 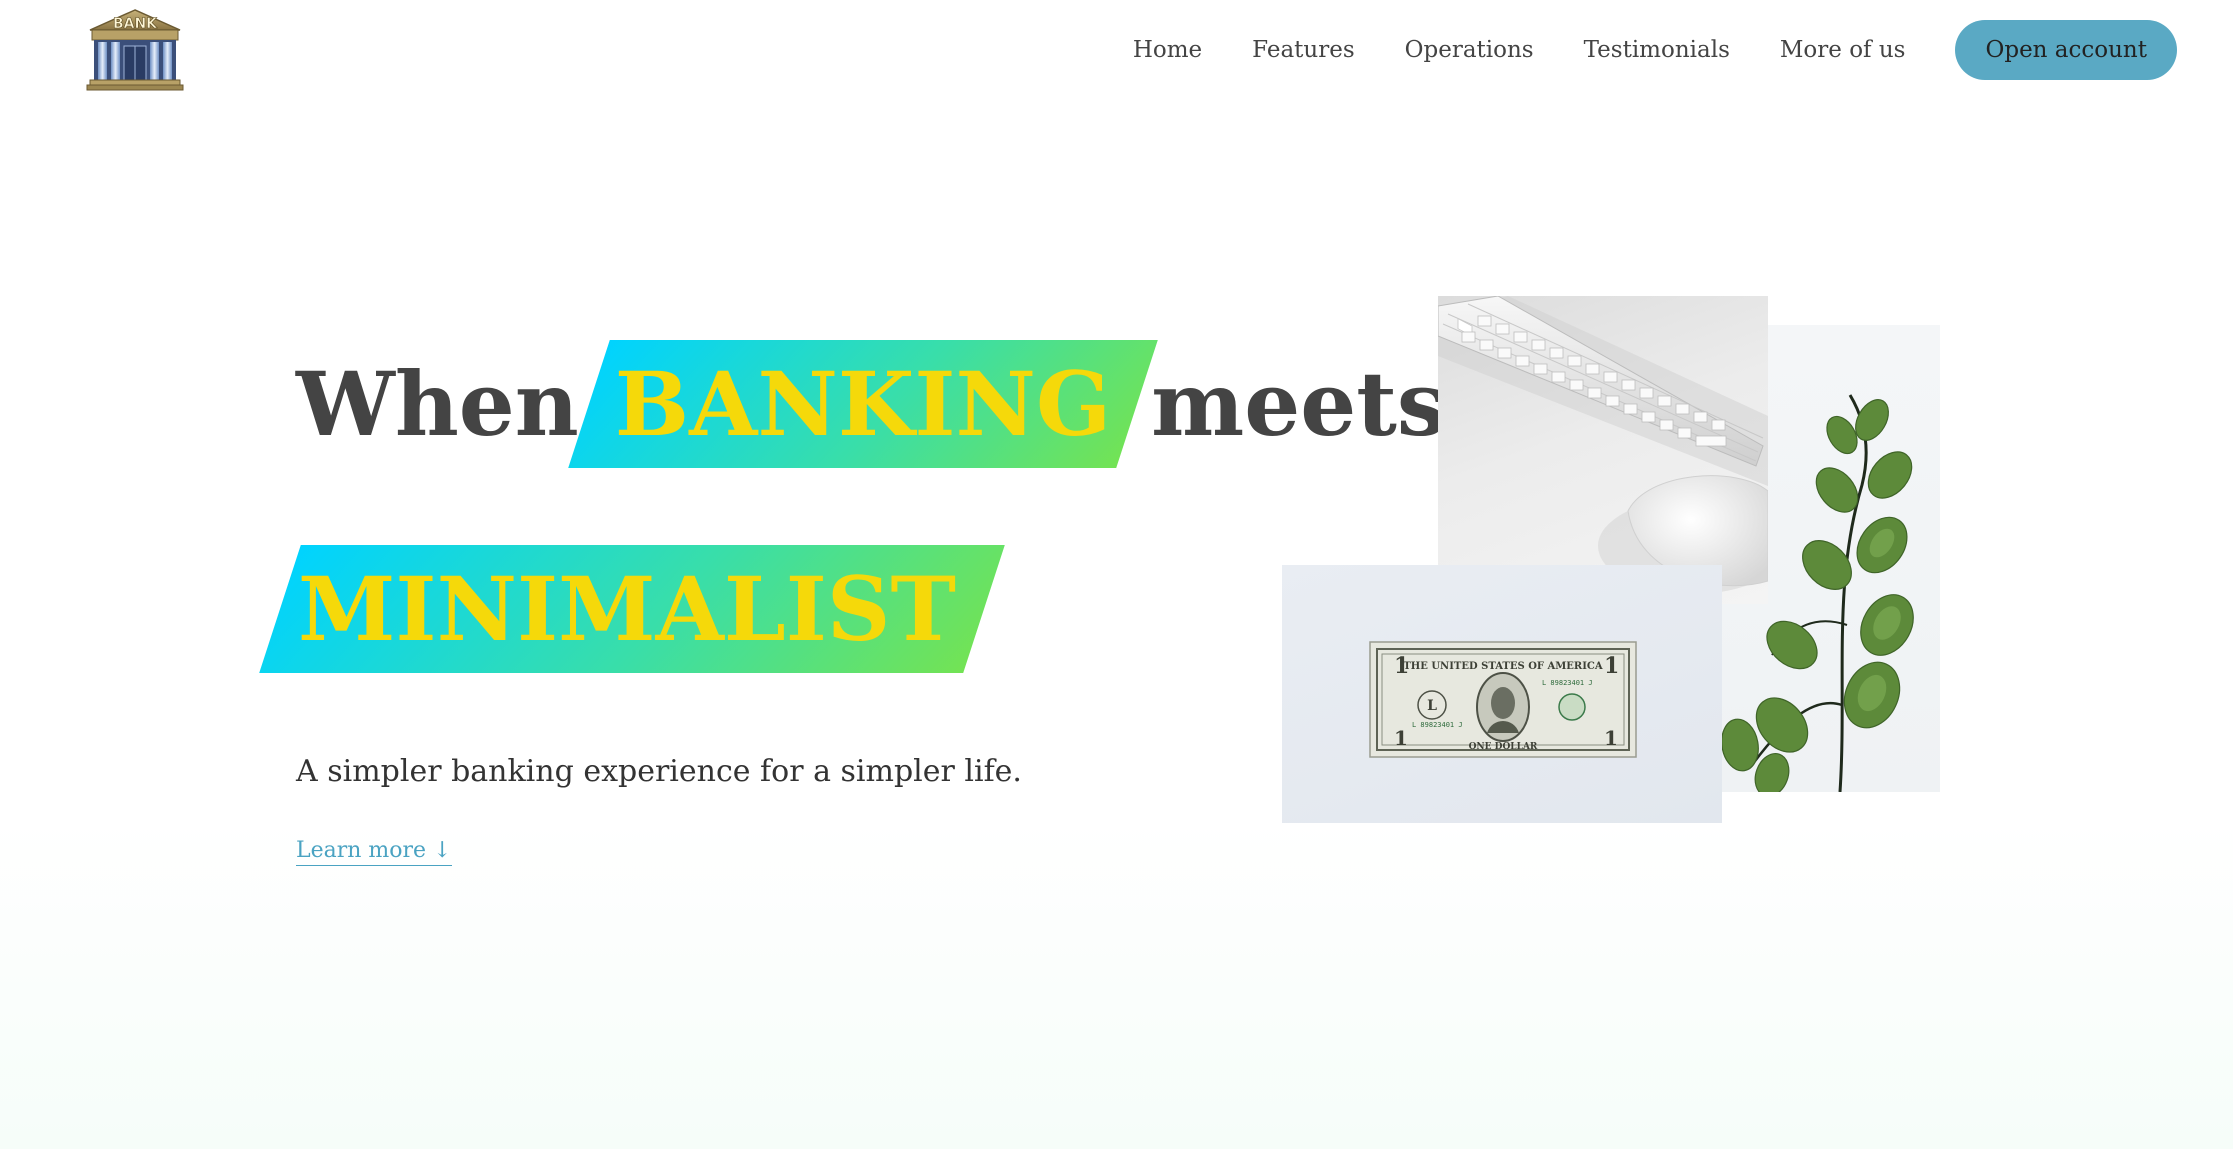 I want to click on headline-line-2: MINIMALIST, so click(x=632, y=609).